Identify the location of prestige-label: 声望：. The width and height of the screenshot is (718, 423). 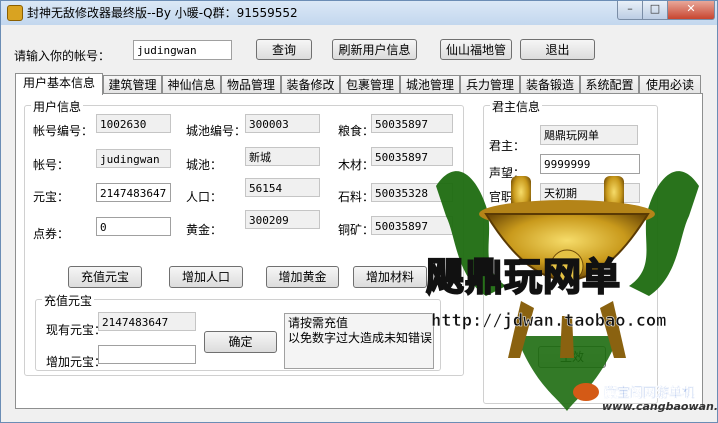
(507, 173).